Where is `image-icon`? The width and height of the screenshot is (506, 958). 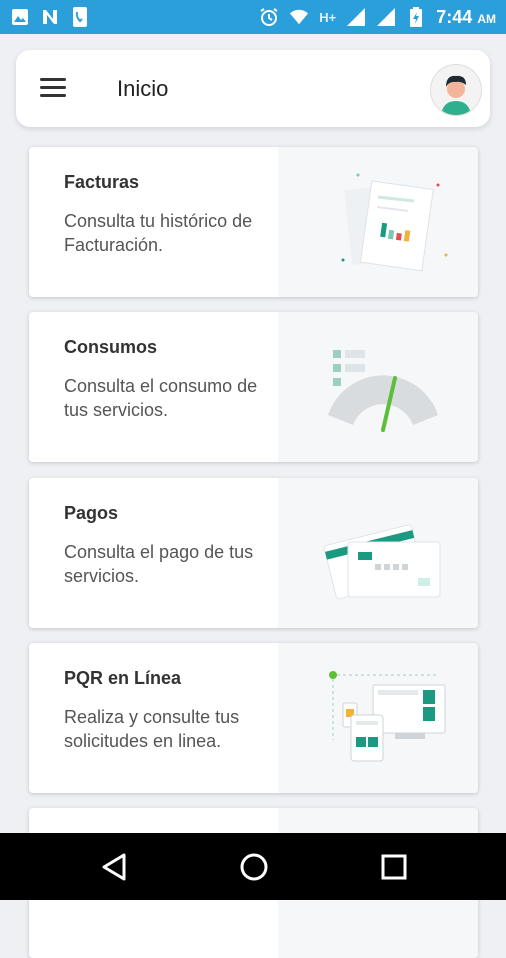
image-icon is located at coordinates (20, 17).